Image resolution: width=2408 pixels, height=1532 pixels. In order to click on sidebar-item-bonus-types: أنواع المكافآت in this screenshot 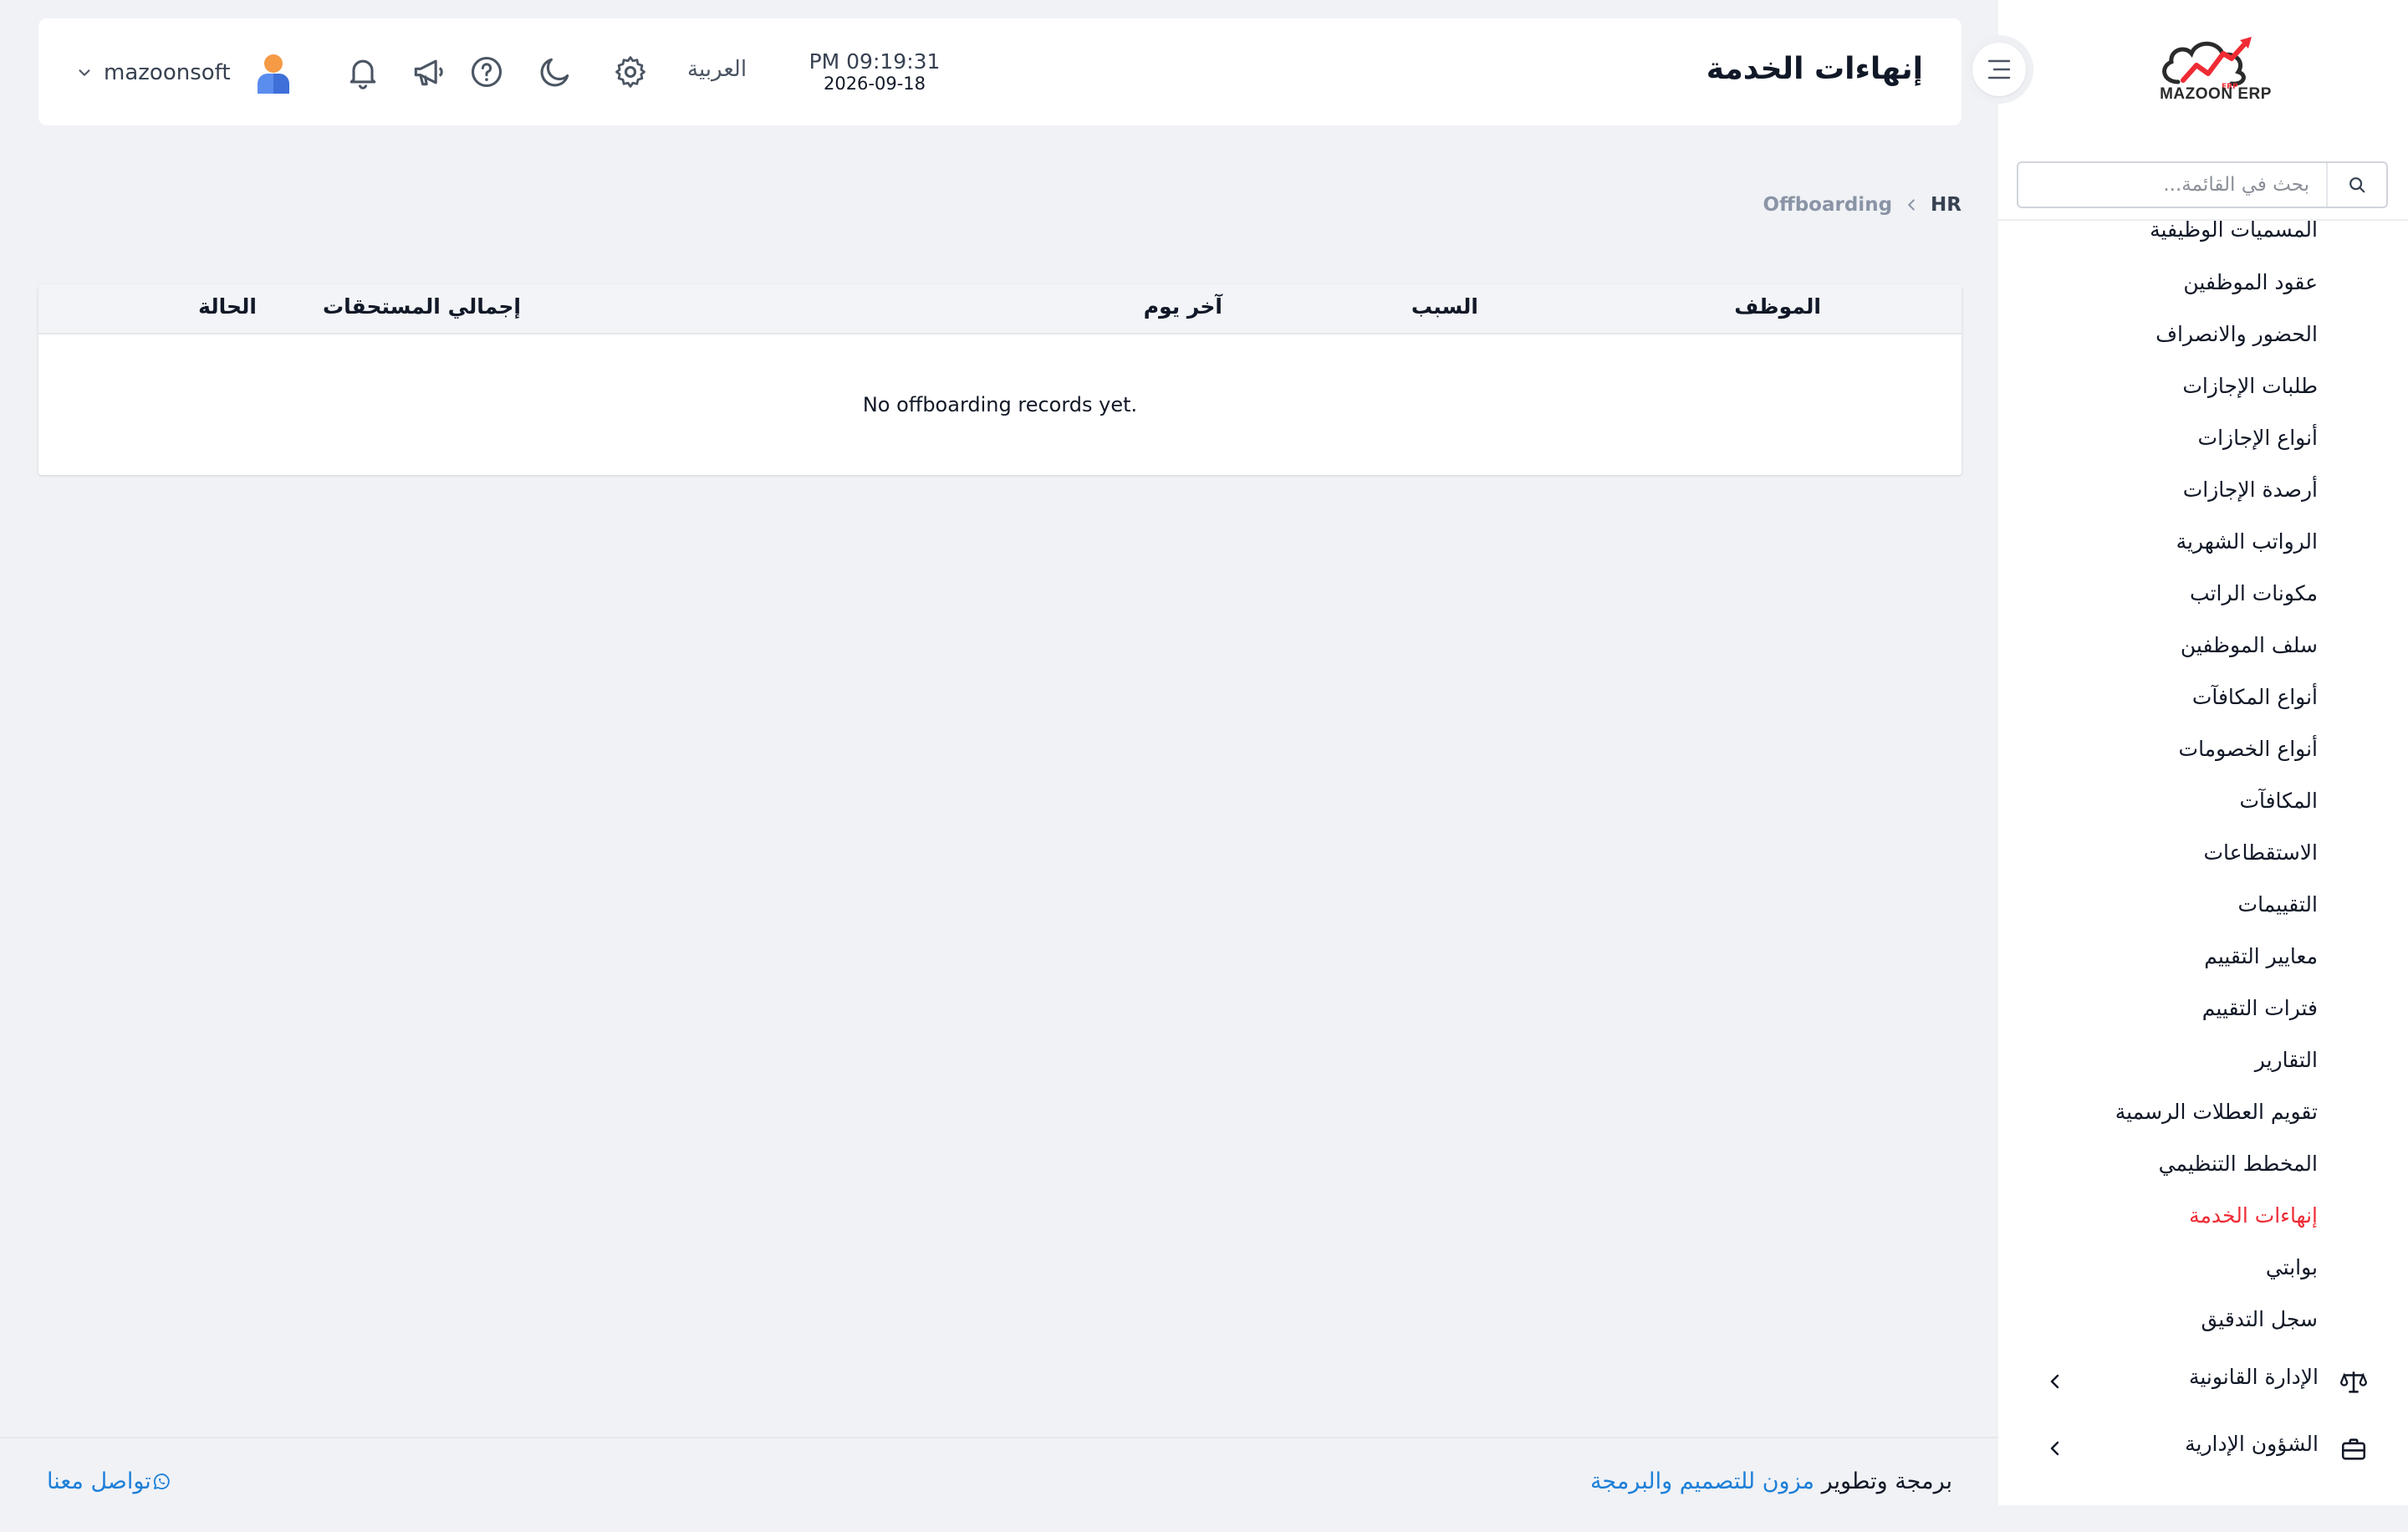, I will do `click(2255, 697)`.